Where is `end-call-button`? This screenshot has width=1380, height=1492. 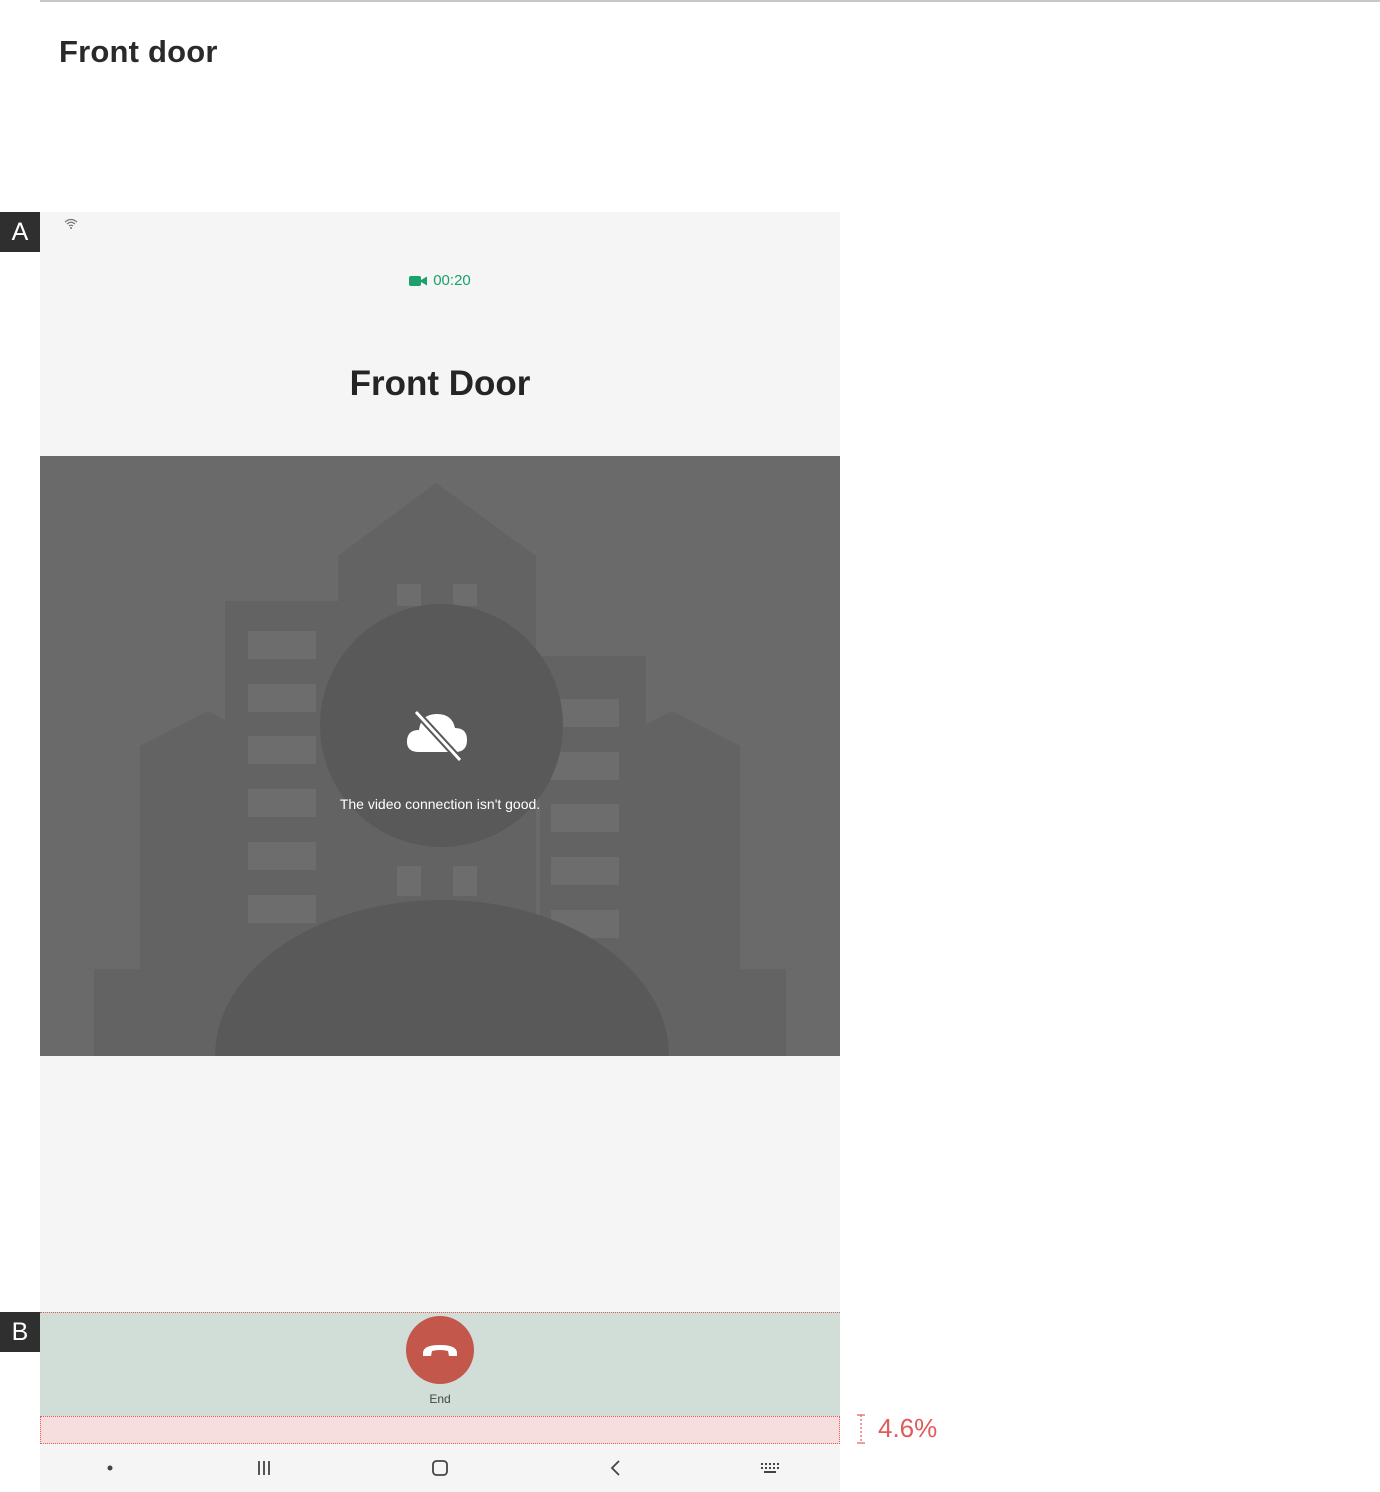 end-call-button is located at coordinates (440, 1350).